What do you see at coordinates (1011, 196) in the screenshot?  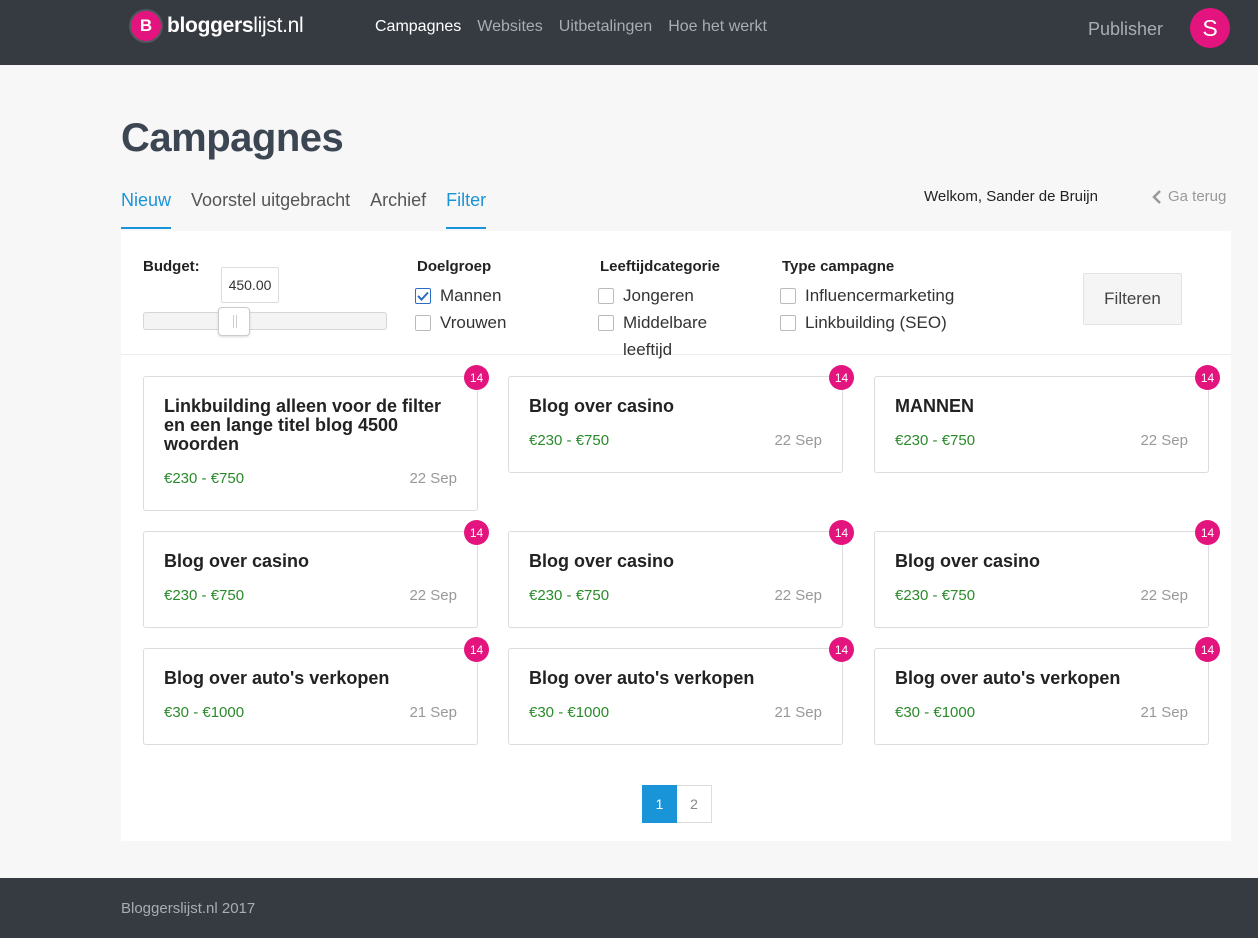 I see `welcome-text: Welkom, Sander de Bruijn` at bounding box center [1011, 196].